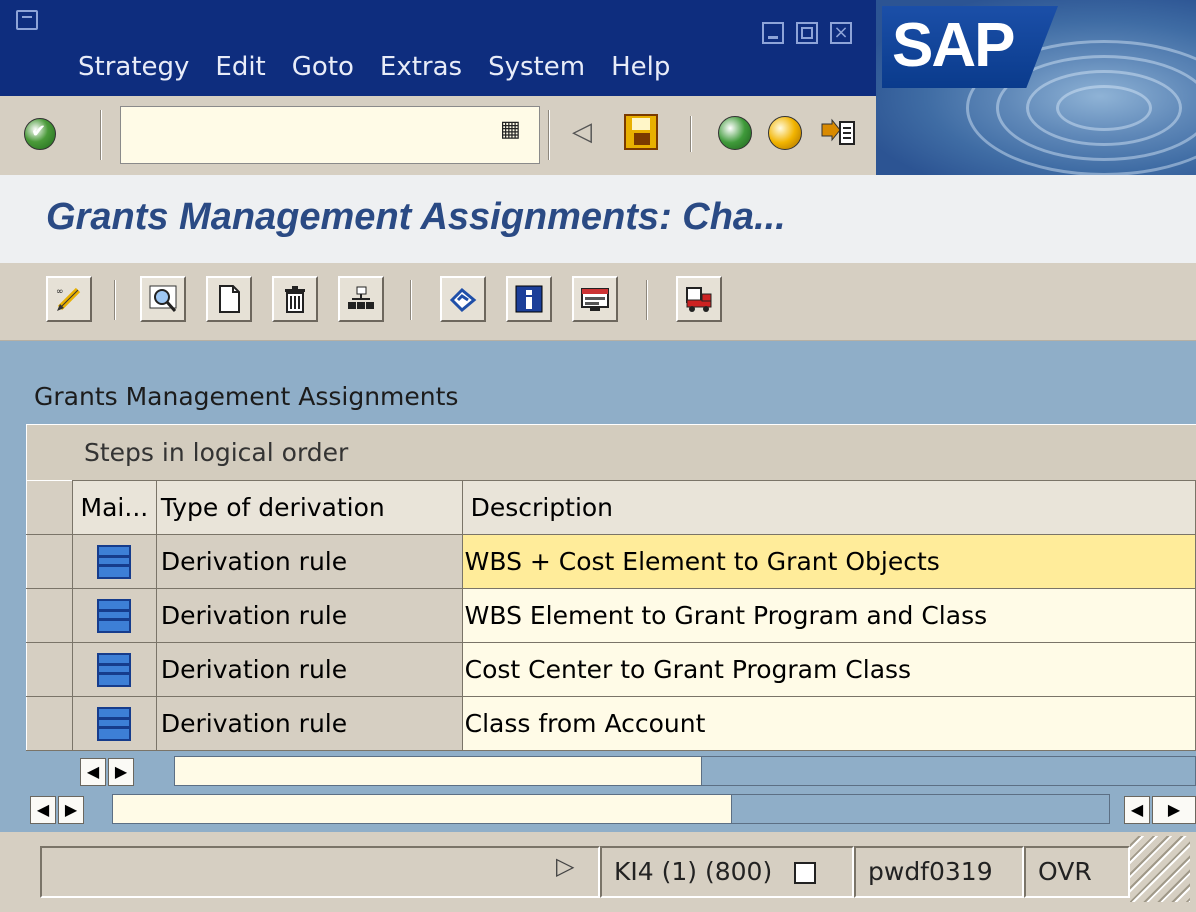 This screenshot has height=912, width=1196. I want to click on status-expand-icon: ▷, so click(565, 866).